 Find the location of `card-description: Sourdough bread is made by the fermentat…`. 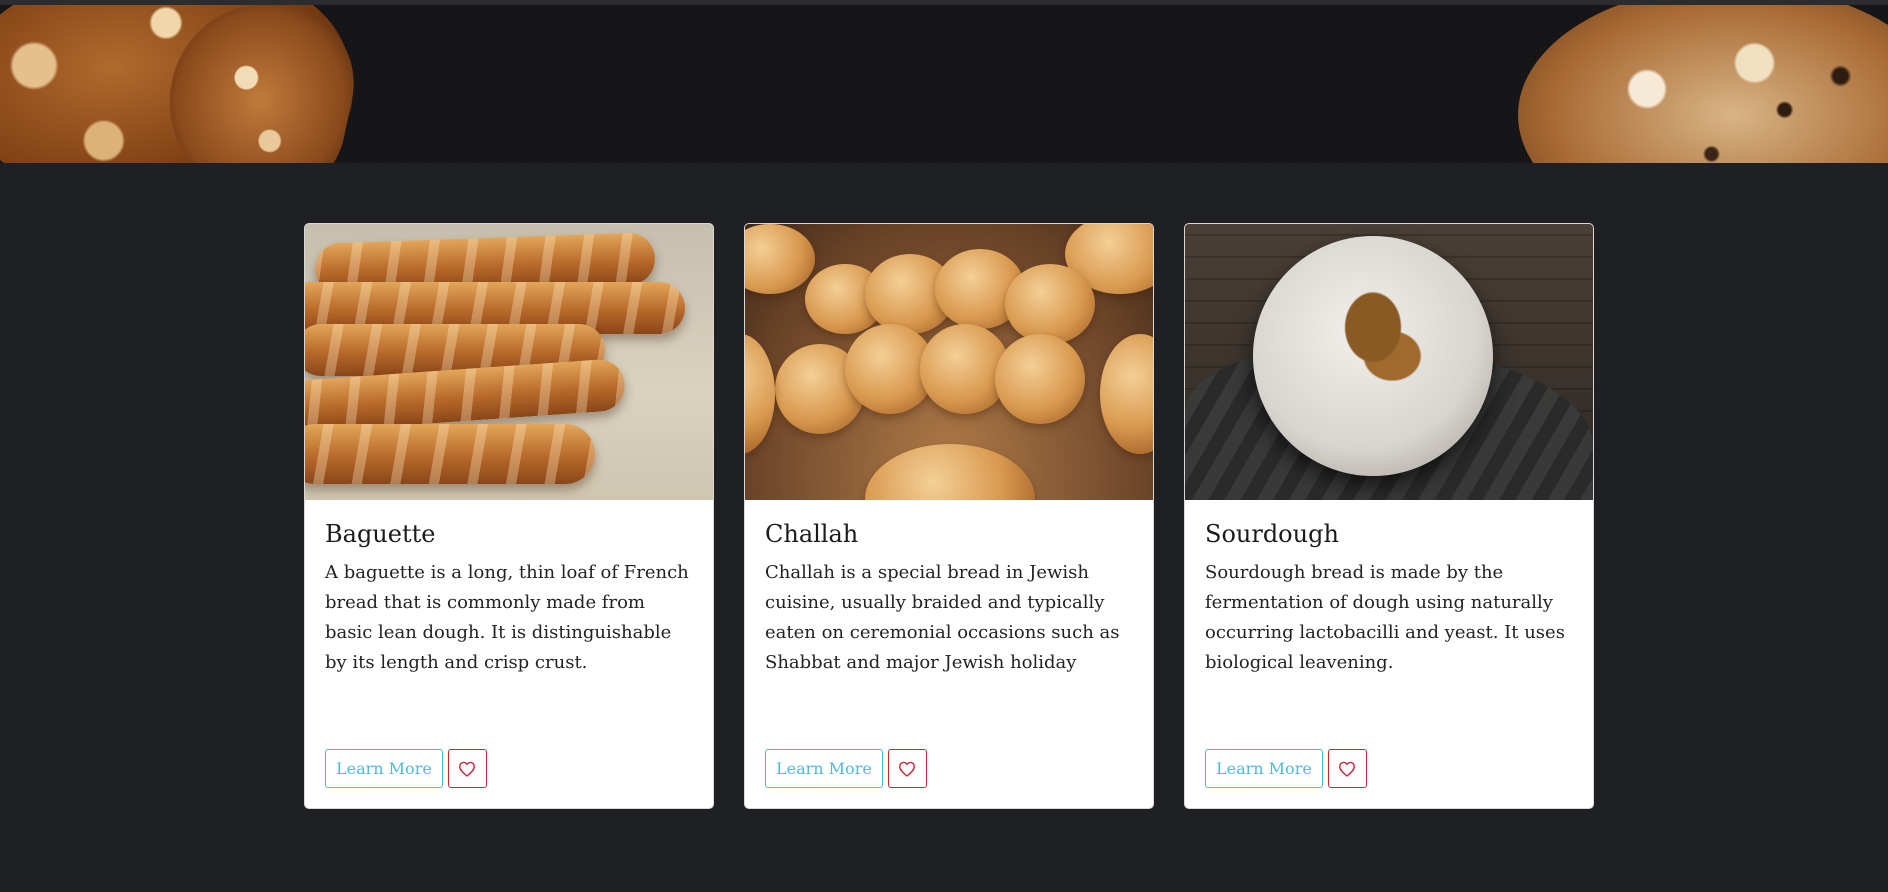

card-description: Sourdough bread is made by the fermentat… is located at coordinates (1385, 617).